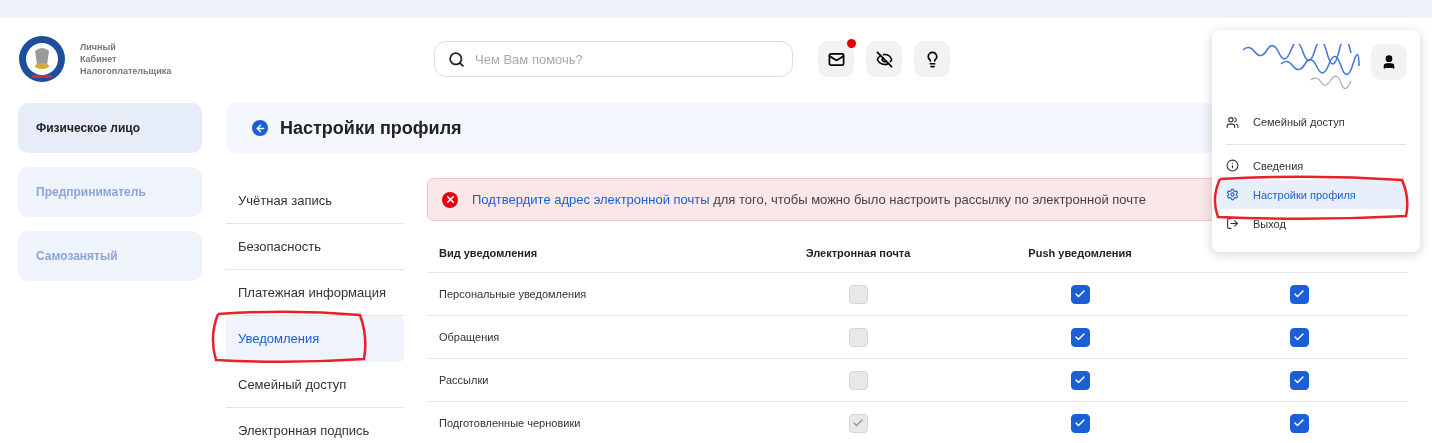 The width and height of the screenshot is (1432, 443). Describe the element at coordinates (1312, 165) in the screenshot. I see `menu-item: Сведения` at that location.